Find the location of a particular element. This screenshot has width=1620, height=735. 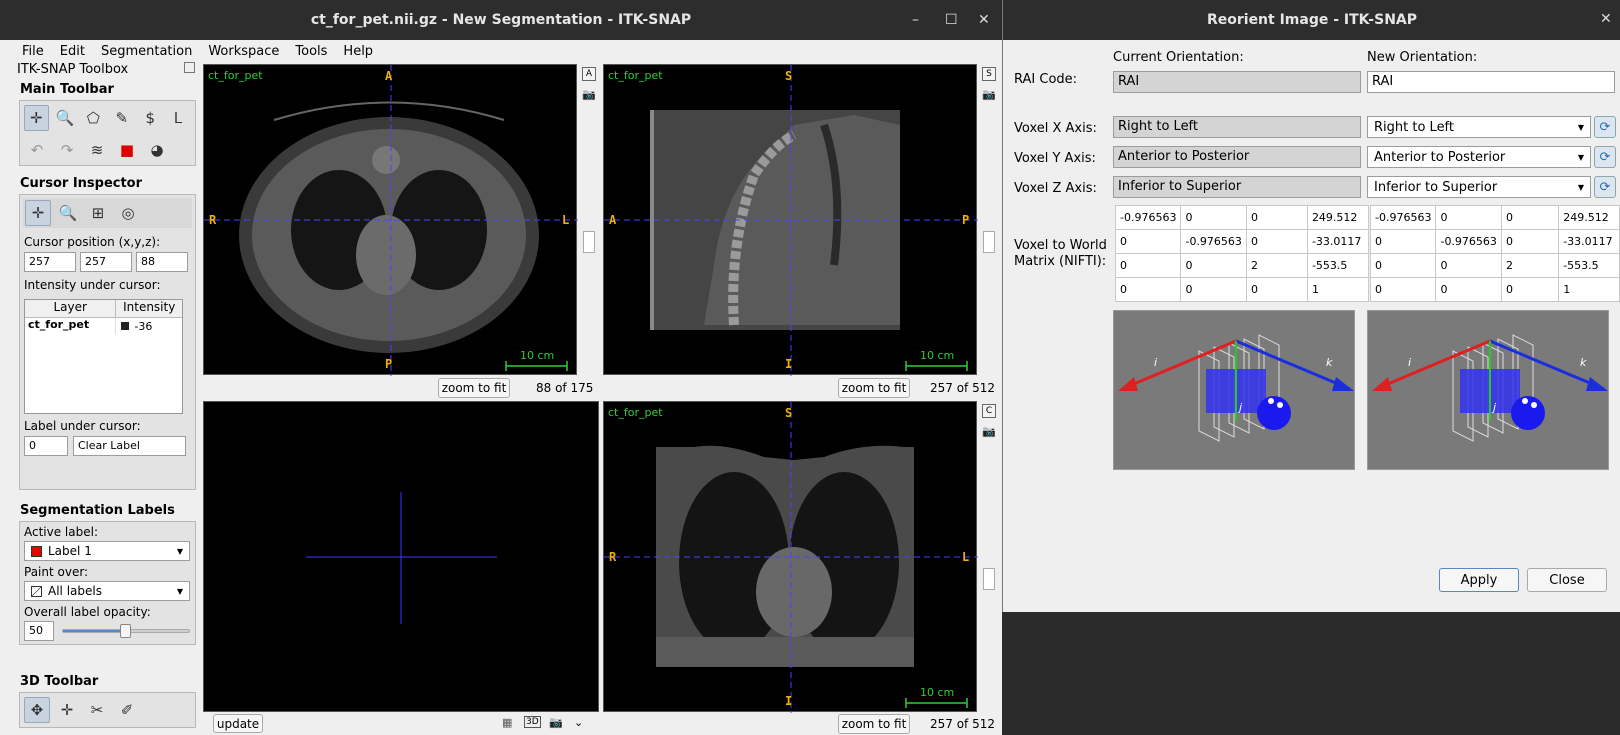

col-layer: Layer is located at coordinates (71, 308).